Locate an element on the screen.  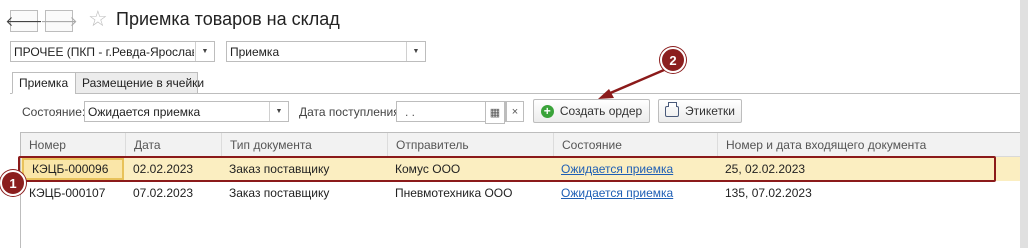
scrollbar is located at coordinates (1024, 124).